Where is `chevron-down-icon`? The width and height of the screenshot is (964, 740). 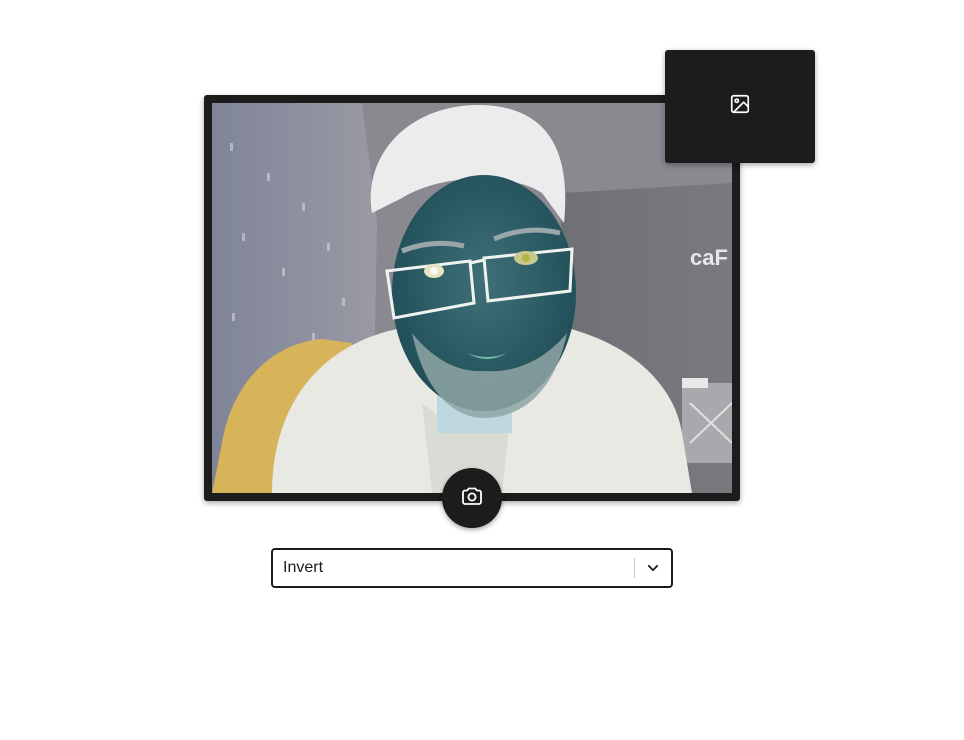 chevron-down-icon is located at coordinates (653, 568).